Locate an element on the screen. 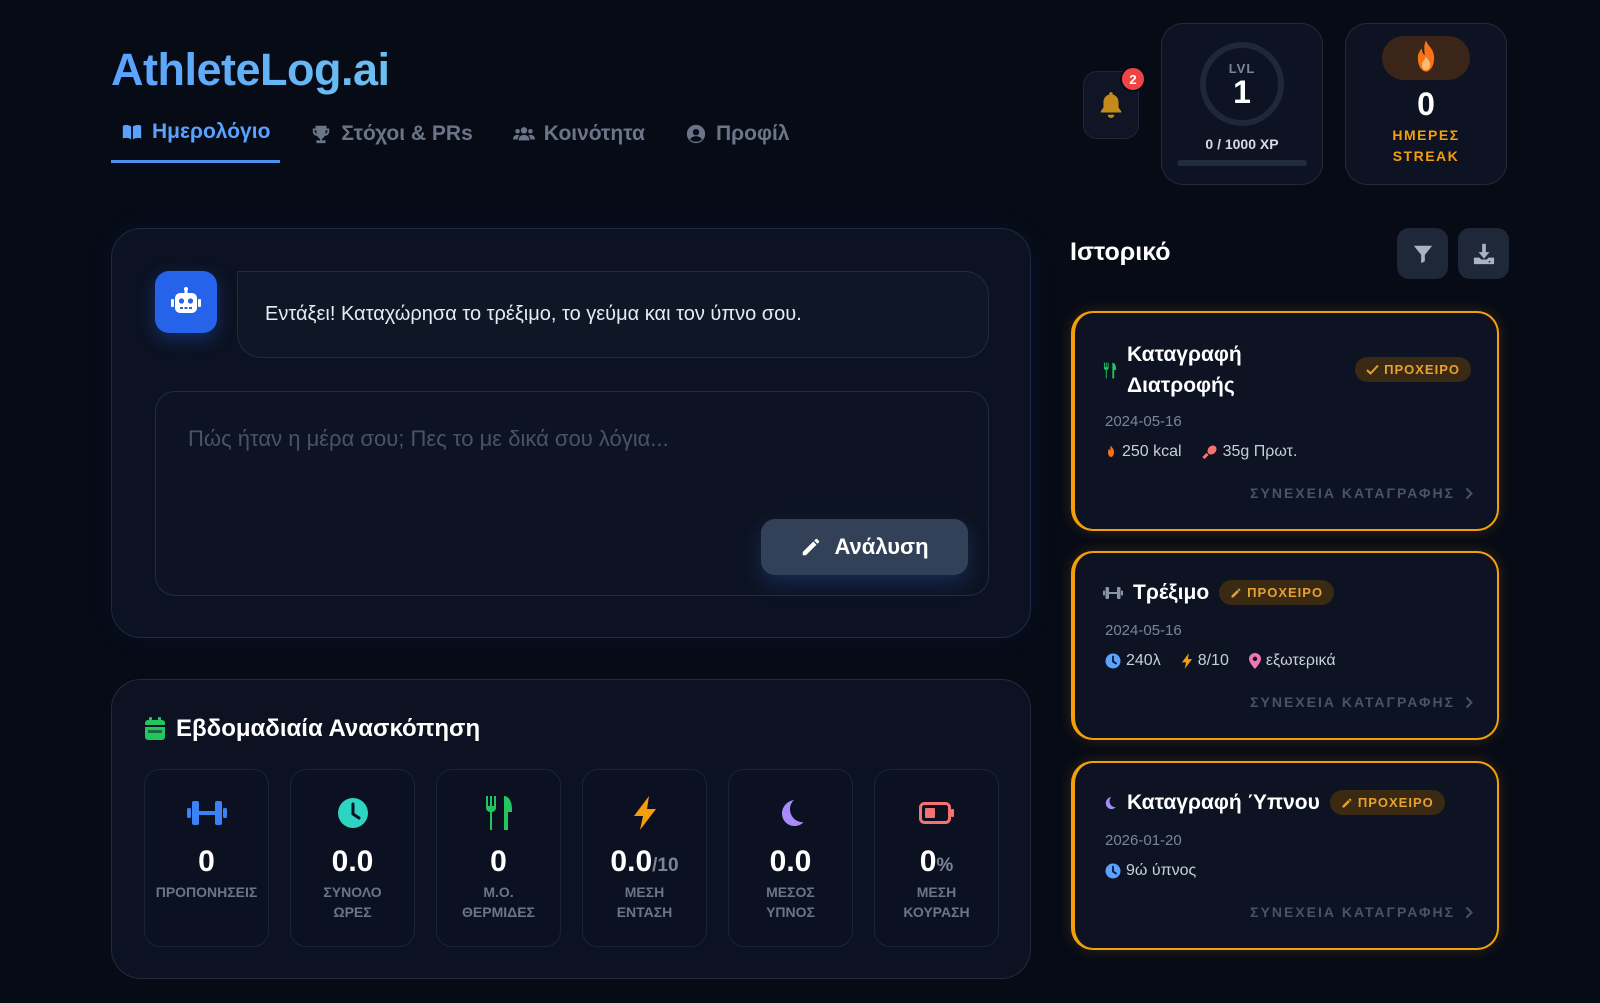  card-date: 2024-05-16 is located at coordinates (1143, 630).